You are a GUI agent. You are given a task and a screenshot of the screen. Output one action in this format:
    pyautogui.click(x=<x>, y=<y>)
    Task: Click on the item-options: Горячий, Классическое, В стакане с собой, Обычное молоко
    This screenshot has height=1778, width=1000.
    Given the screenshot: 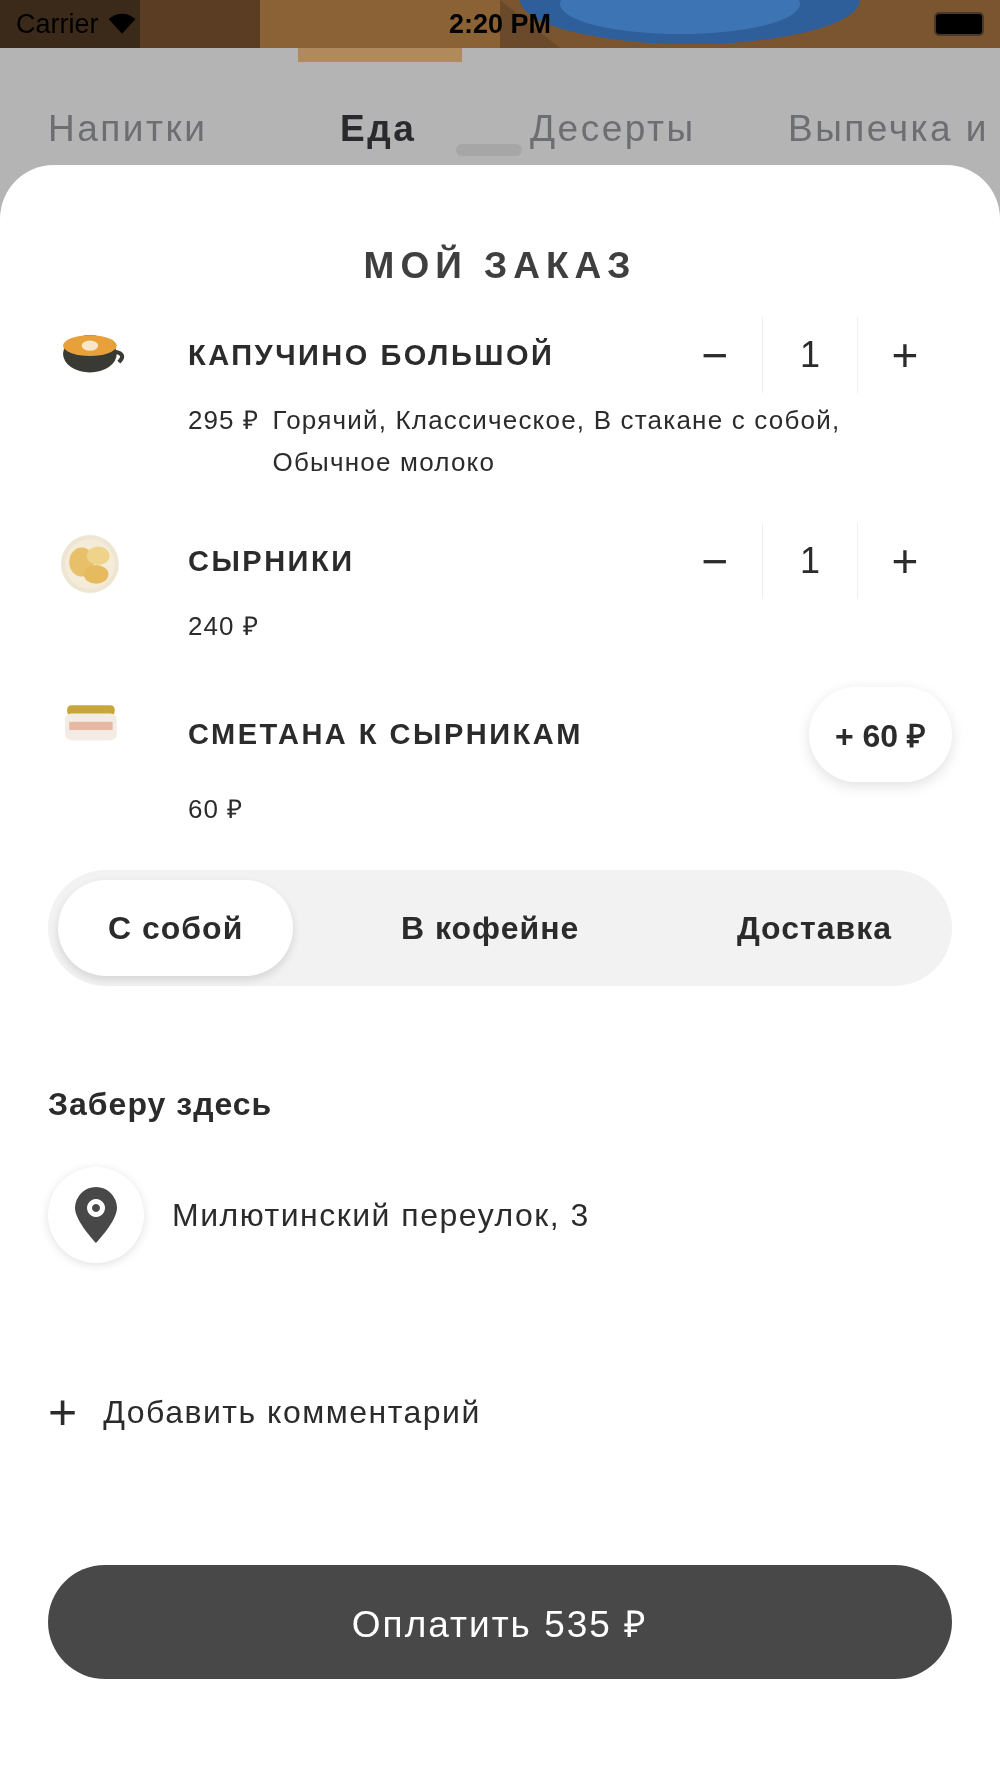 What is the action you would take?
    pyautogui.click(x=612, y=441)
    